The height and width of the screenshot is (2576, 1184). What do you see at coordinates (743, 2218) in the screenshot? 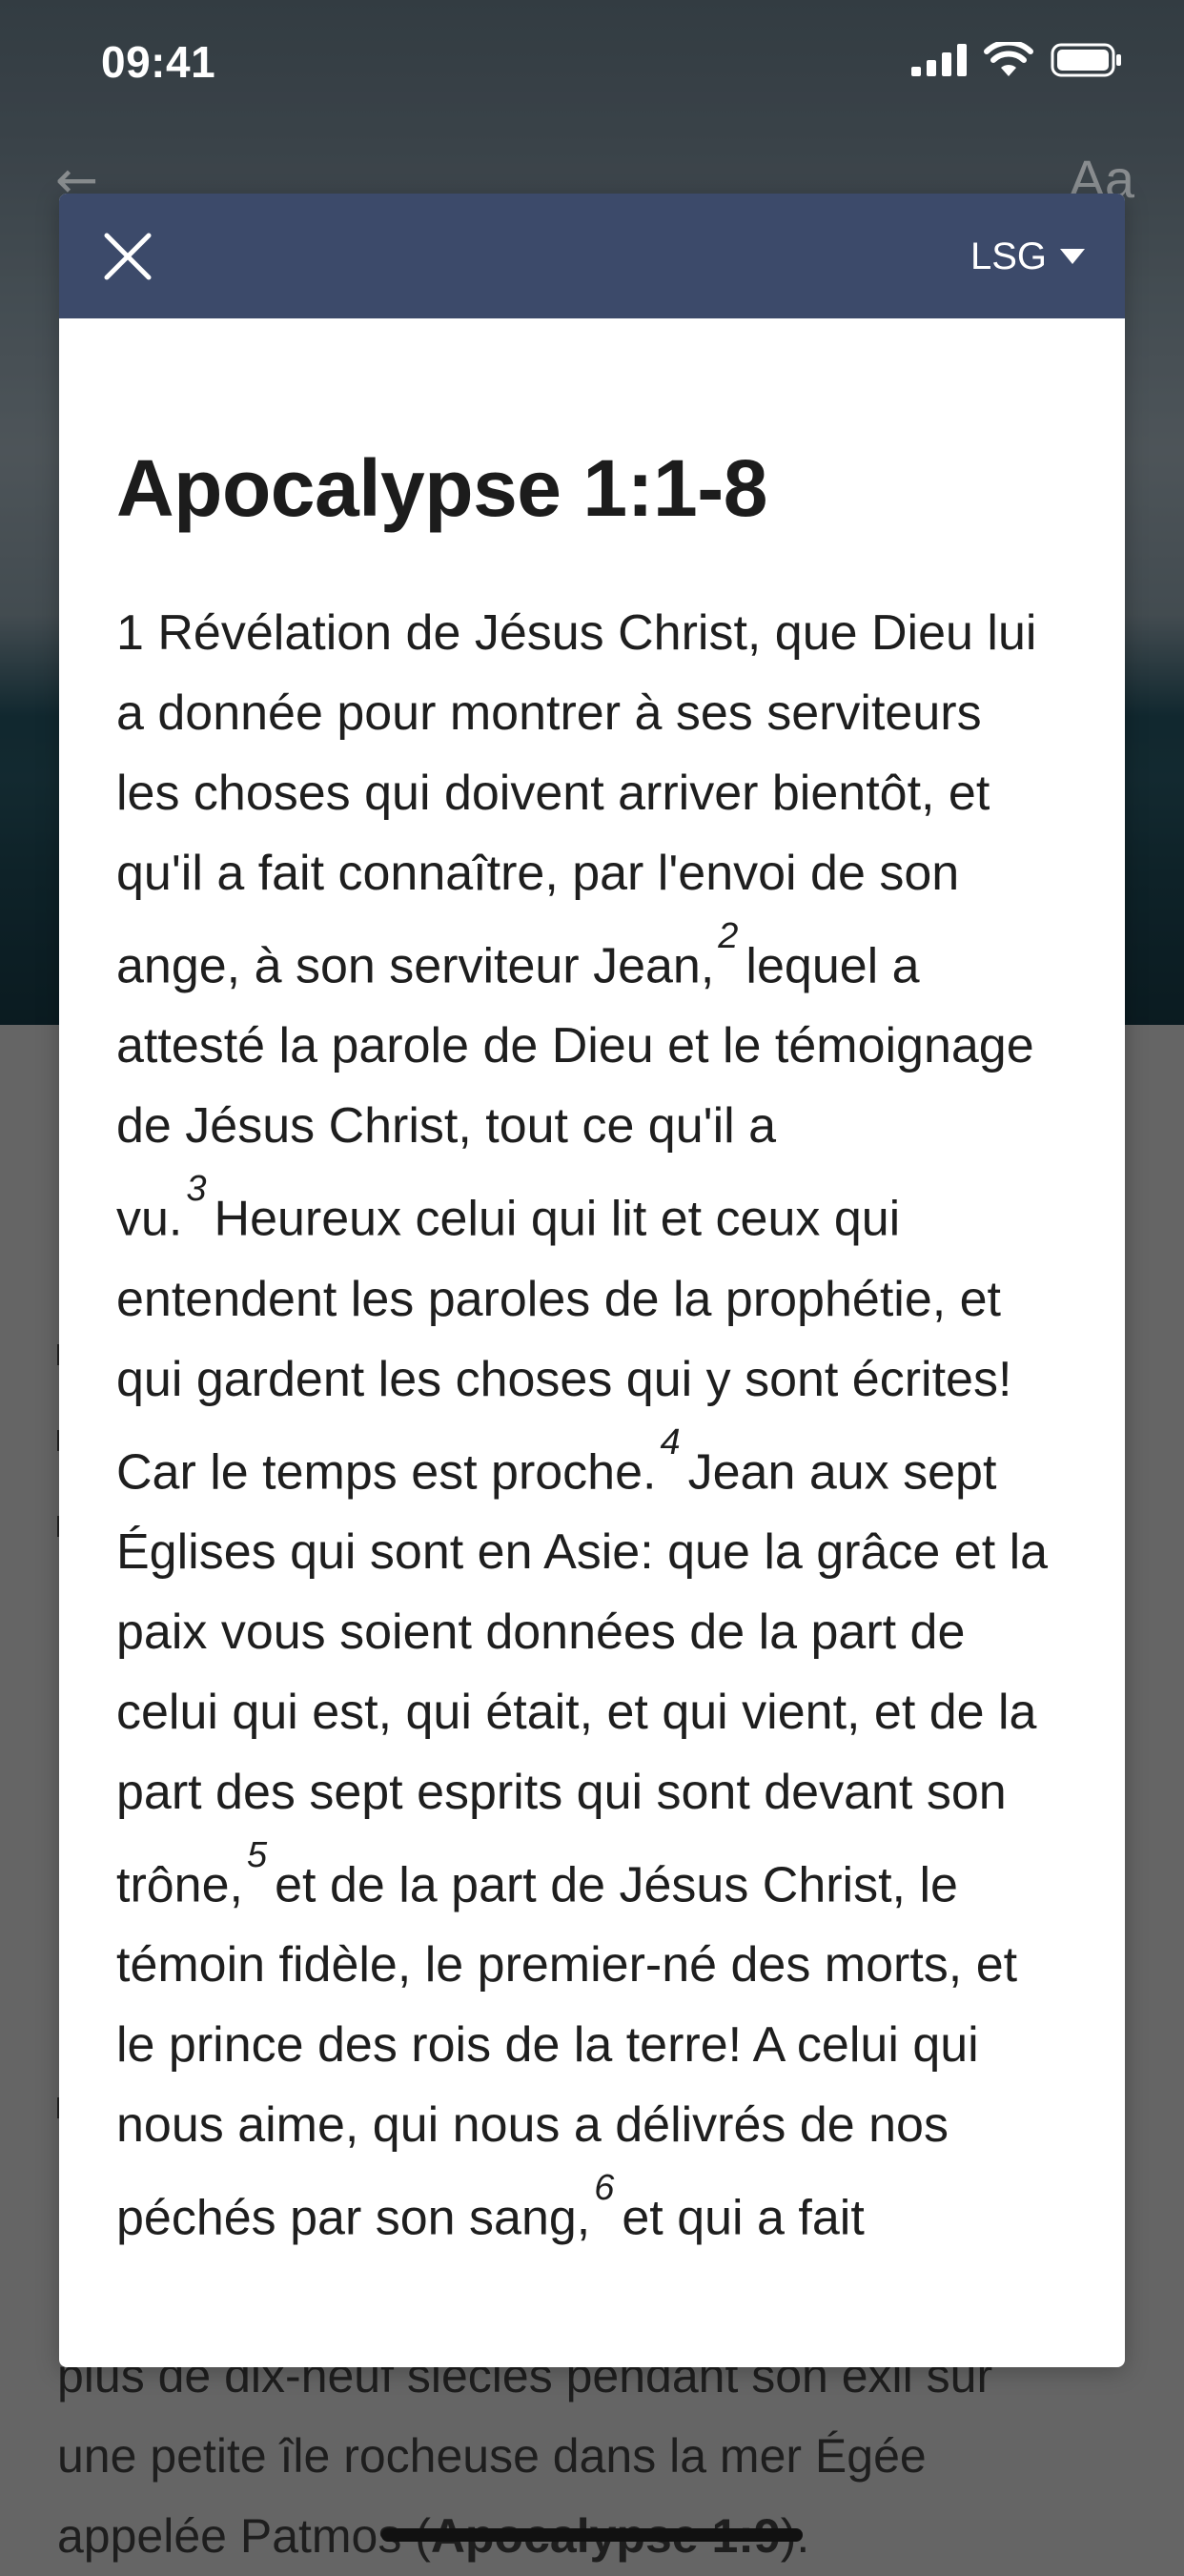
I see `verse-text: et qui a fait` at bounding box center [743, 2218].